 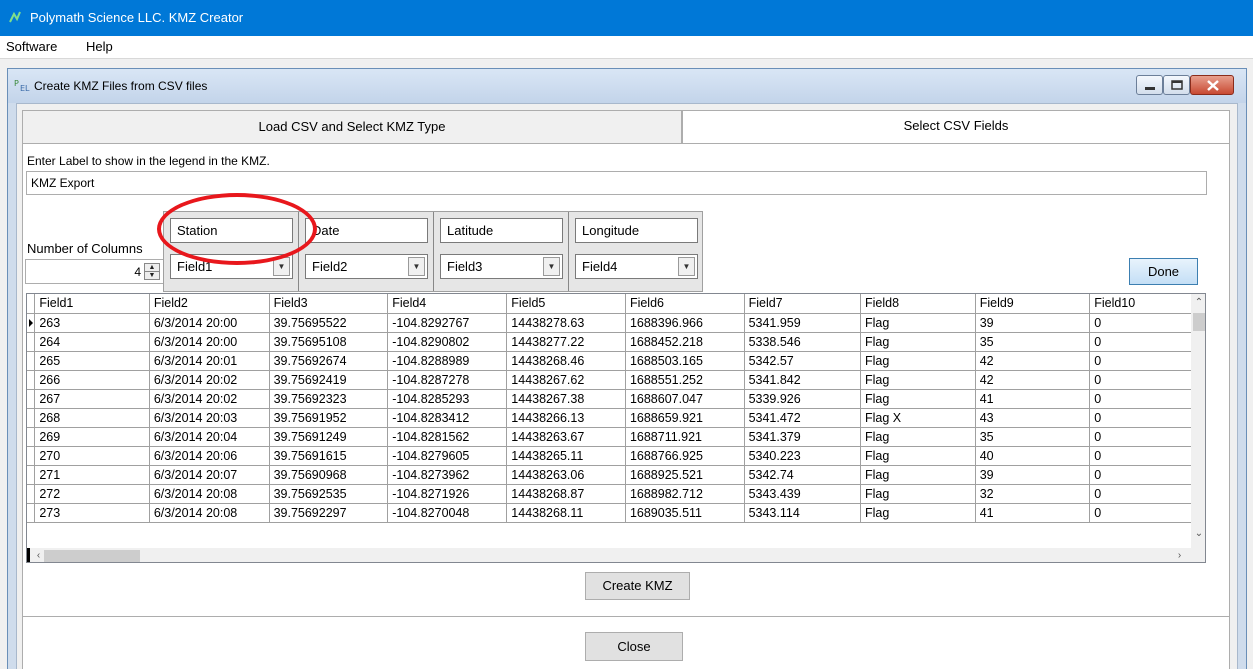 What do you see at coordinates (329, 342) in the screenshot?
I see `table-cell: 39.75695108` at bounding box center [329, 342].